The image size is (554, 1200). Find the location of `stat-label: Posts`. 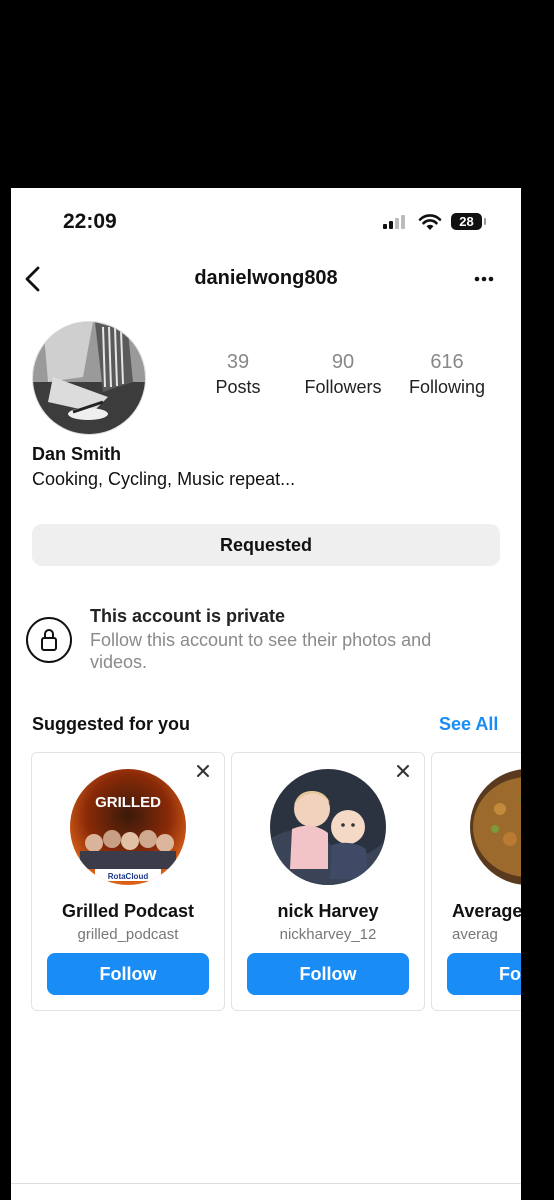

stat-label: Posts is located at coordinates (238, 387).